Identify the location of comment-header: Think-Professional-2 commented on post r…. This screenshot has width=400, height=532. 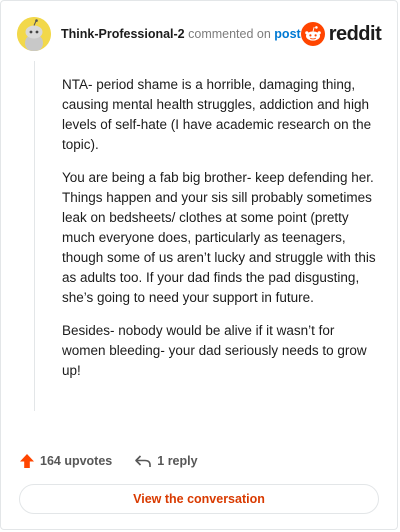
(199, 34).